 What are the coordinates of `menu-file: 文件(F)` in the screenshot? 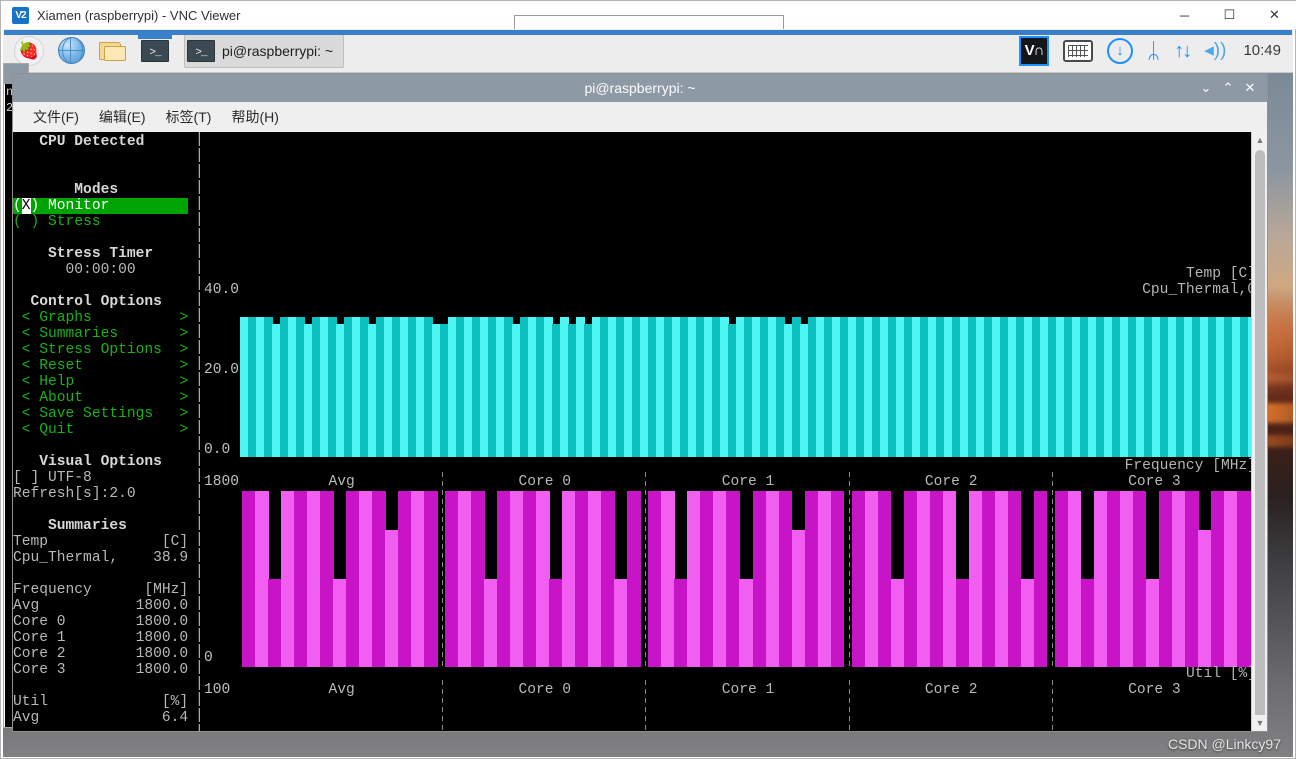 It's located at (56, 117).